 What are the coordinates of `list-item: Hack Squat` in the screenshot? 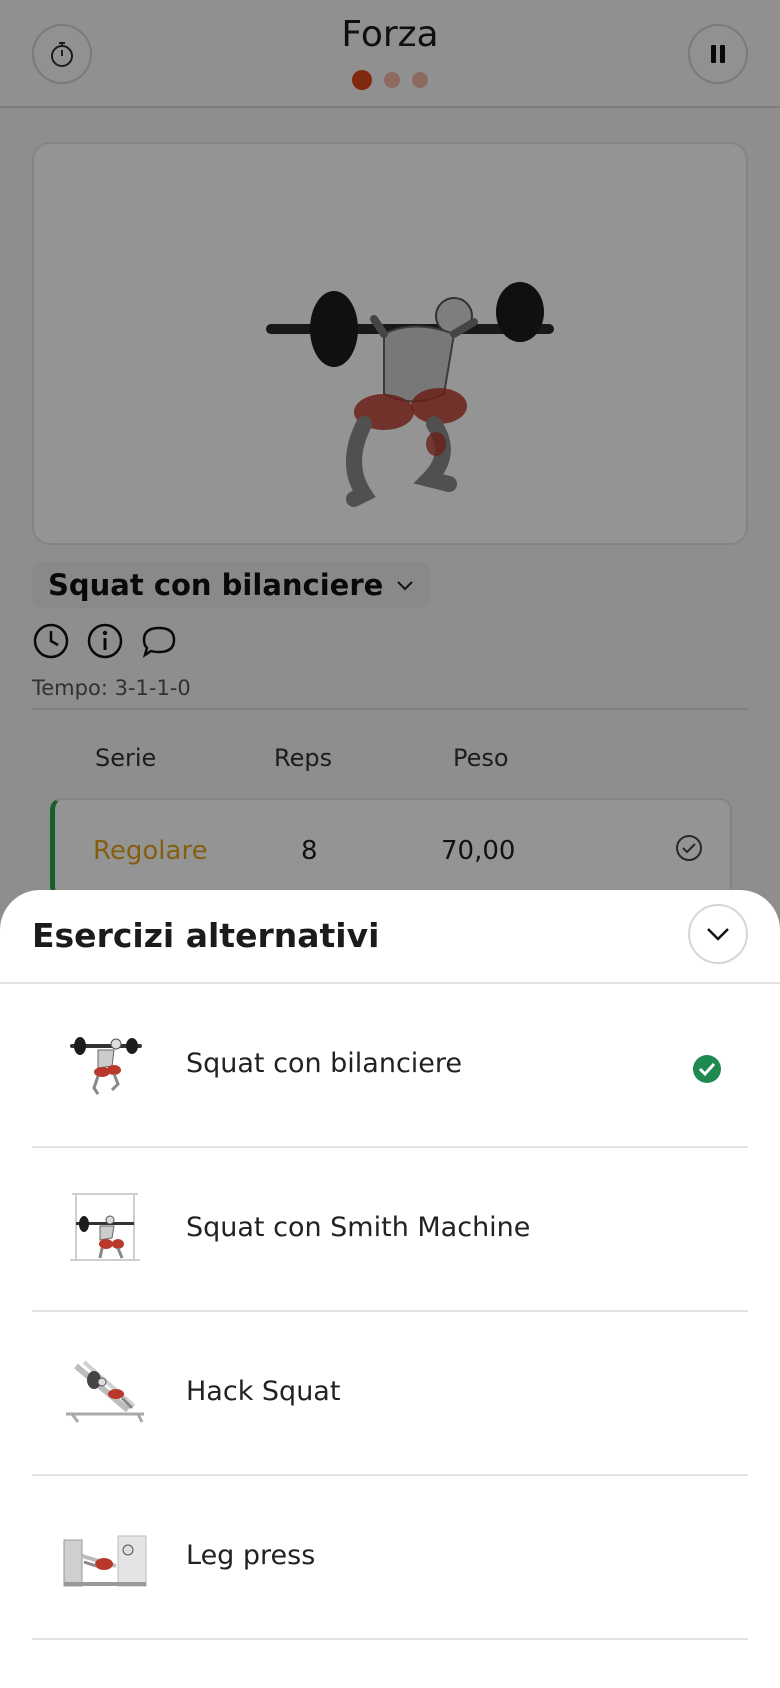 It's located at (390, 1394).